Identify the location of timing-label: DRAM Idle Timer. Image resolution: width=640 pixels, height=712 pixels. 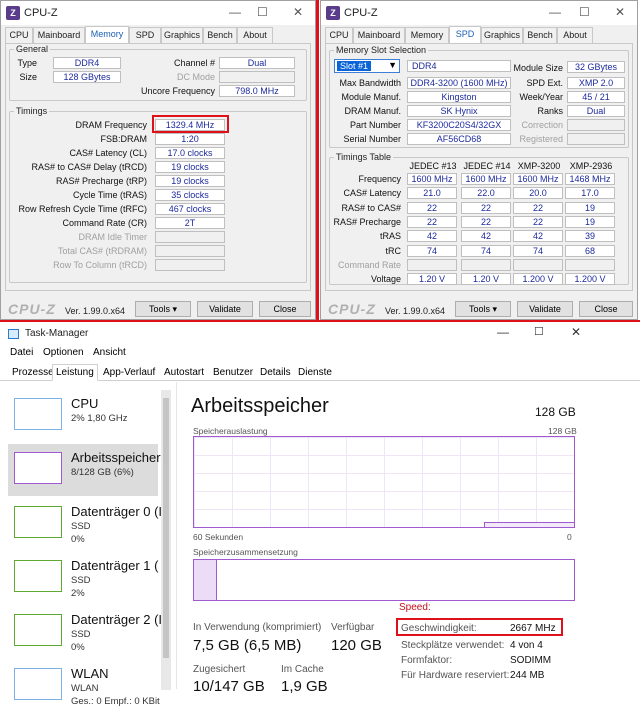
(112, 237).